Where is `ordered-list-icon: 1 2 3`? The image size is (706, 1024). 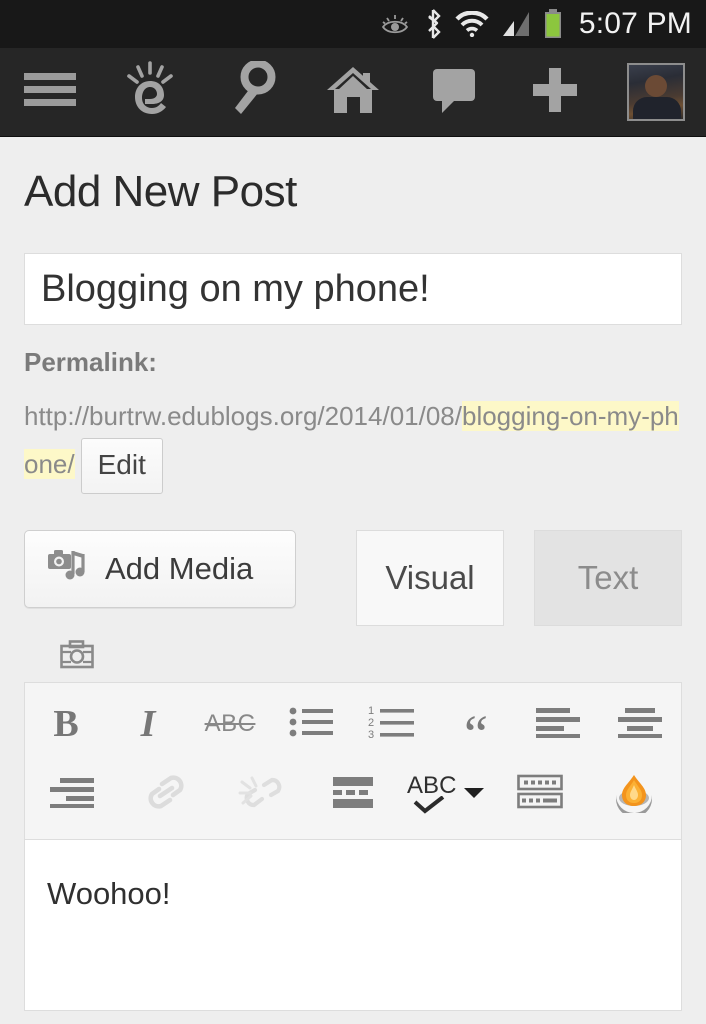 ordered-list-icon: 1 2 3 is located at coordinates (394, 724).